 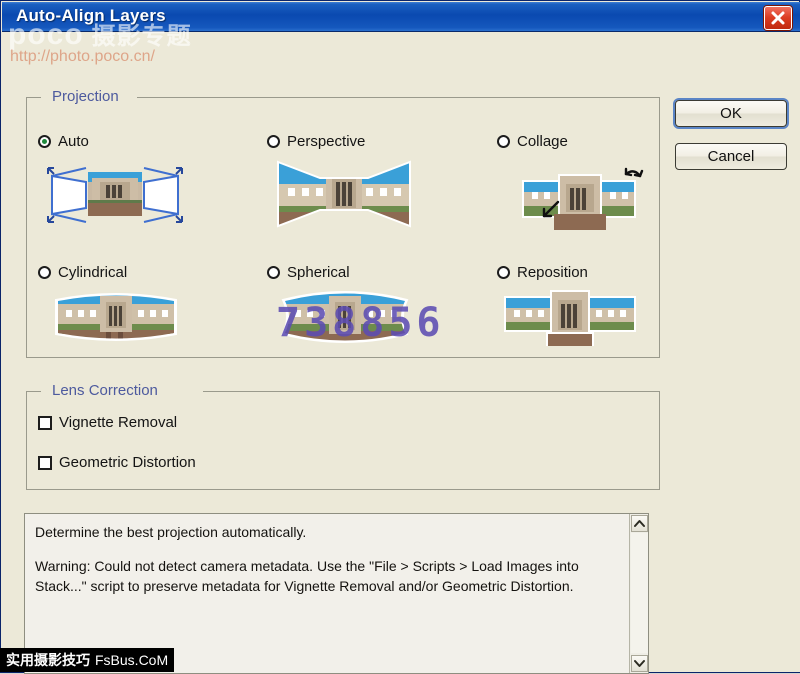 I want to click on scrollbar-track, so click(x=639, y=593).